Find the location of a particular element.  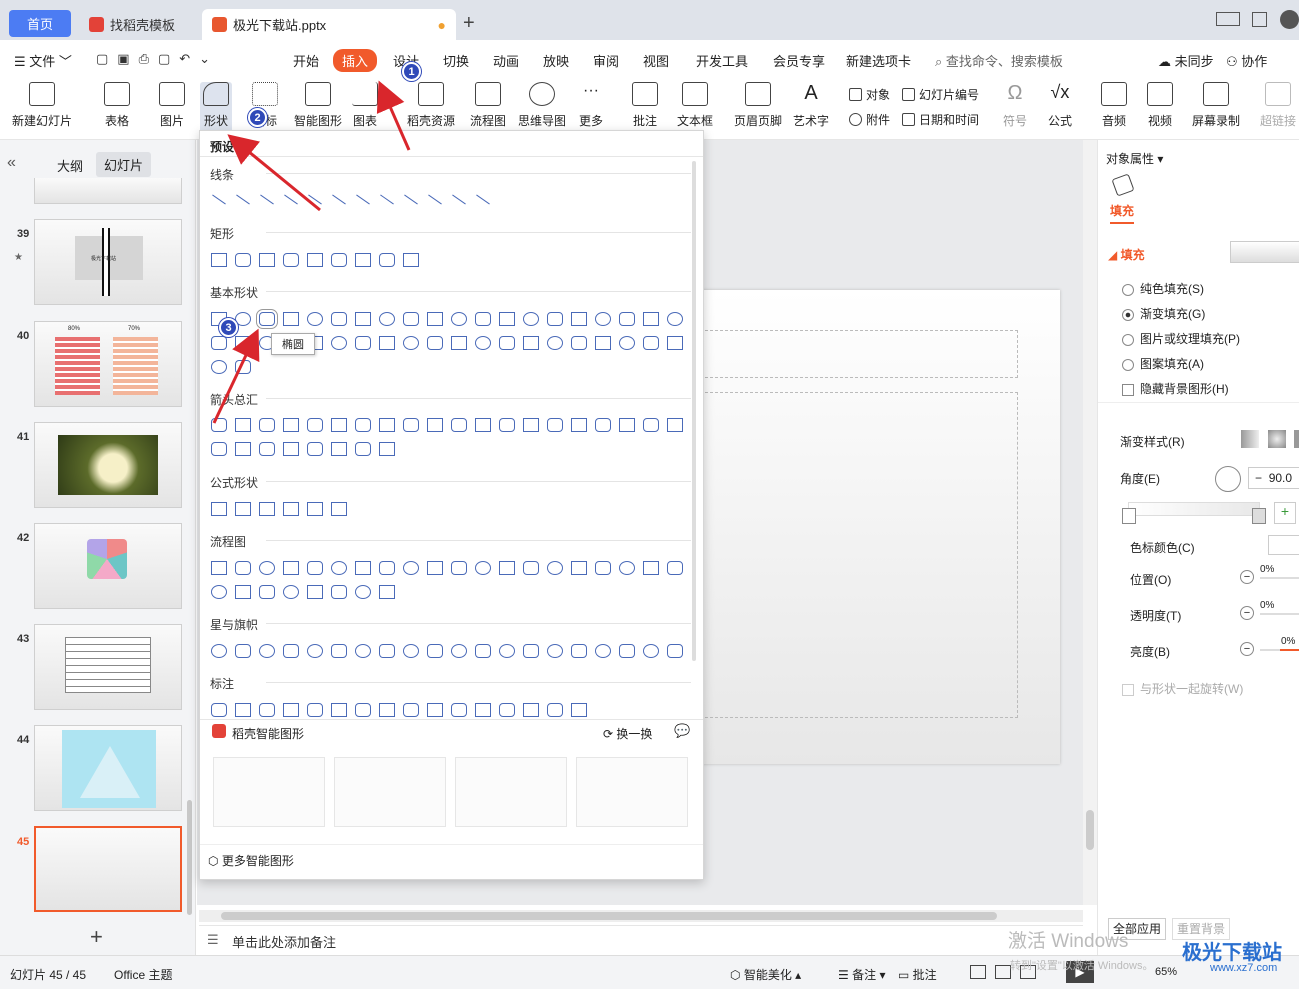

v-scrollbar is located at coordinates (1090, 522).